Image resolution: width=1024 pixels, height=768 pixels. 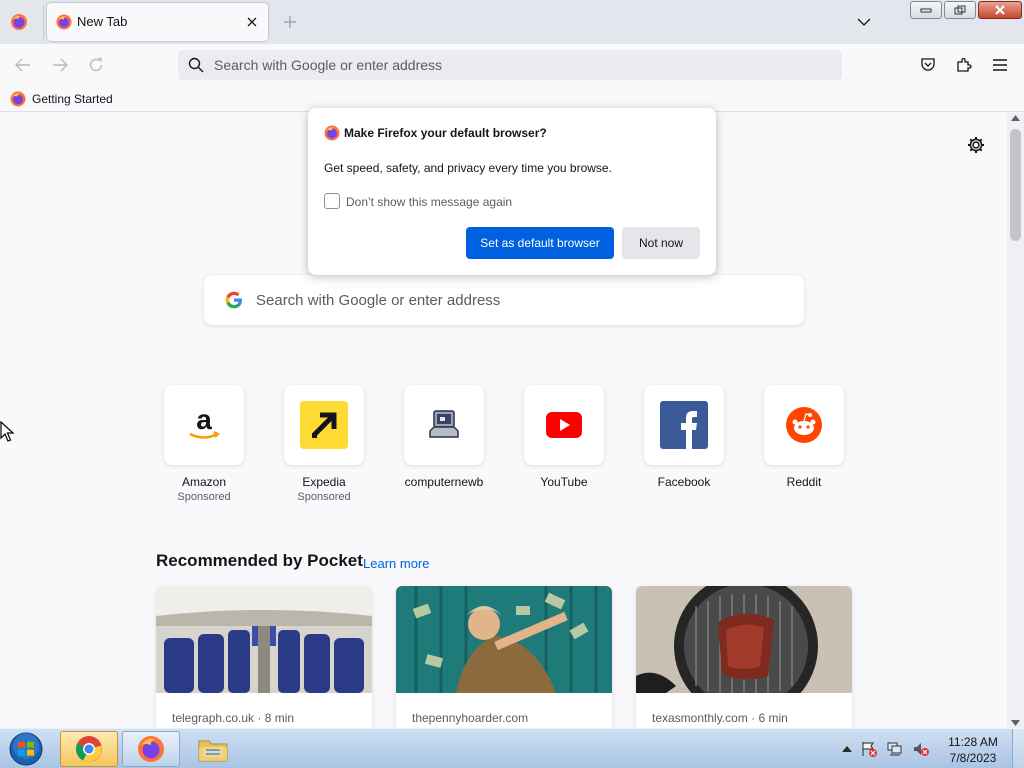 I want to click on minimize-button, so click(x=926, y=10).